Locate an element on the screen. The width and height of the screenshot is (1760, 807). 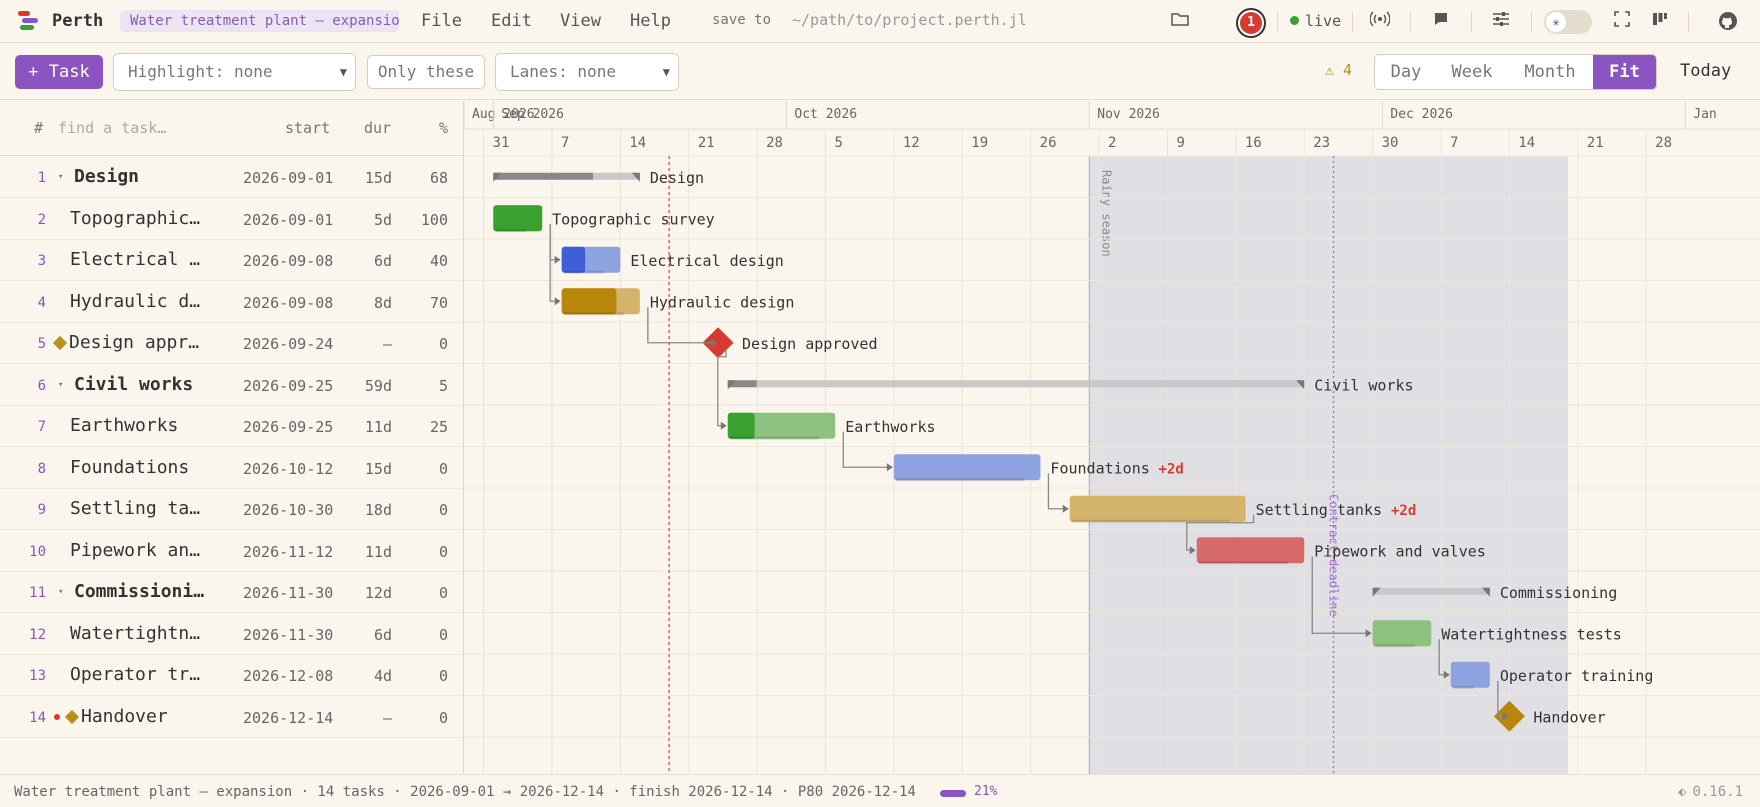
task-row: 9 Settling tanks 2026-10-30 18d 0 is located at coordinates (231, 509).